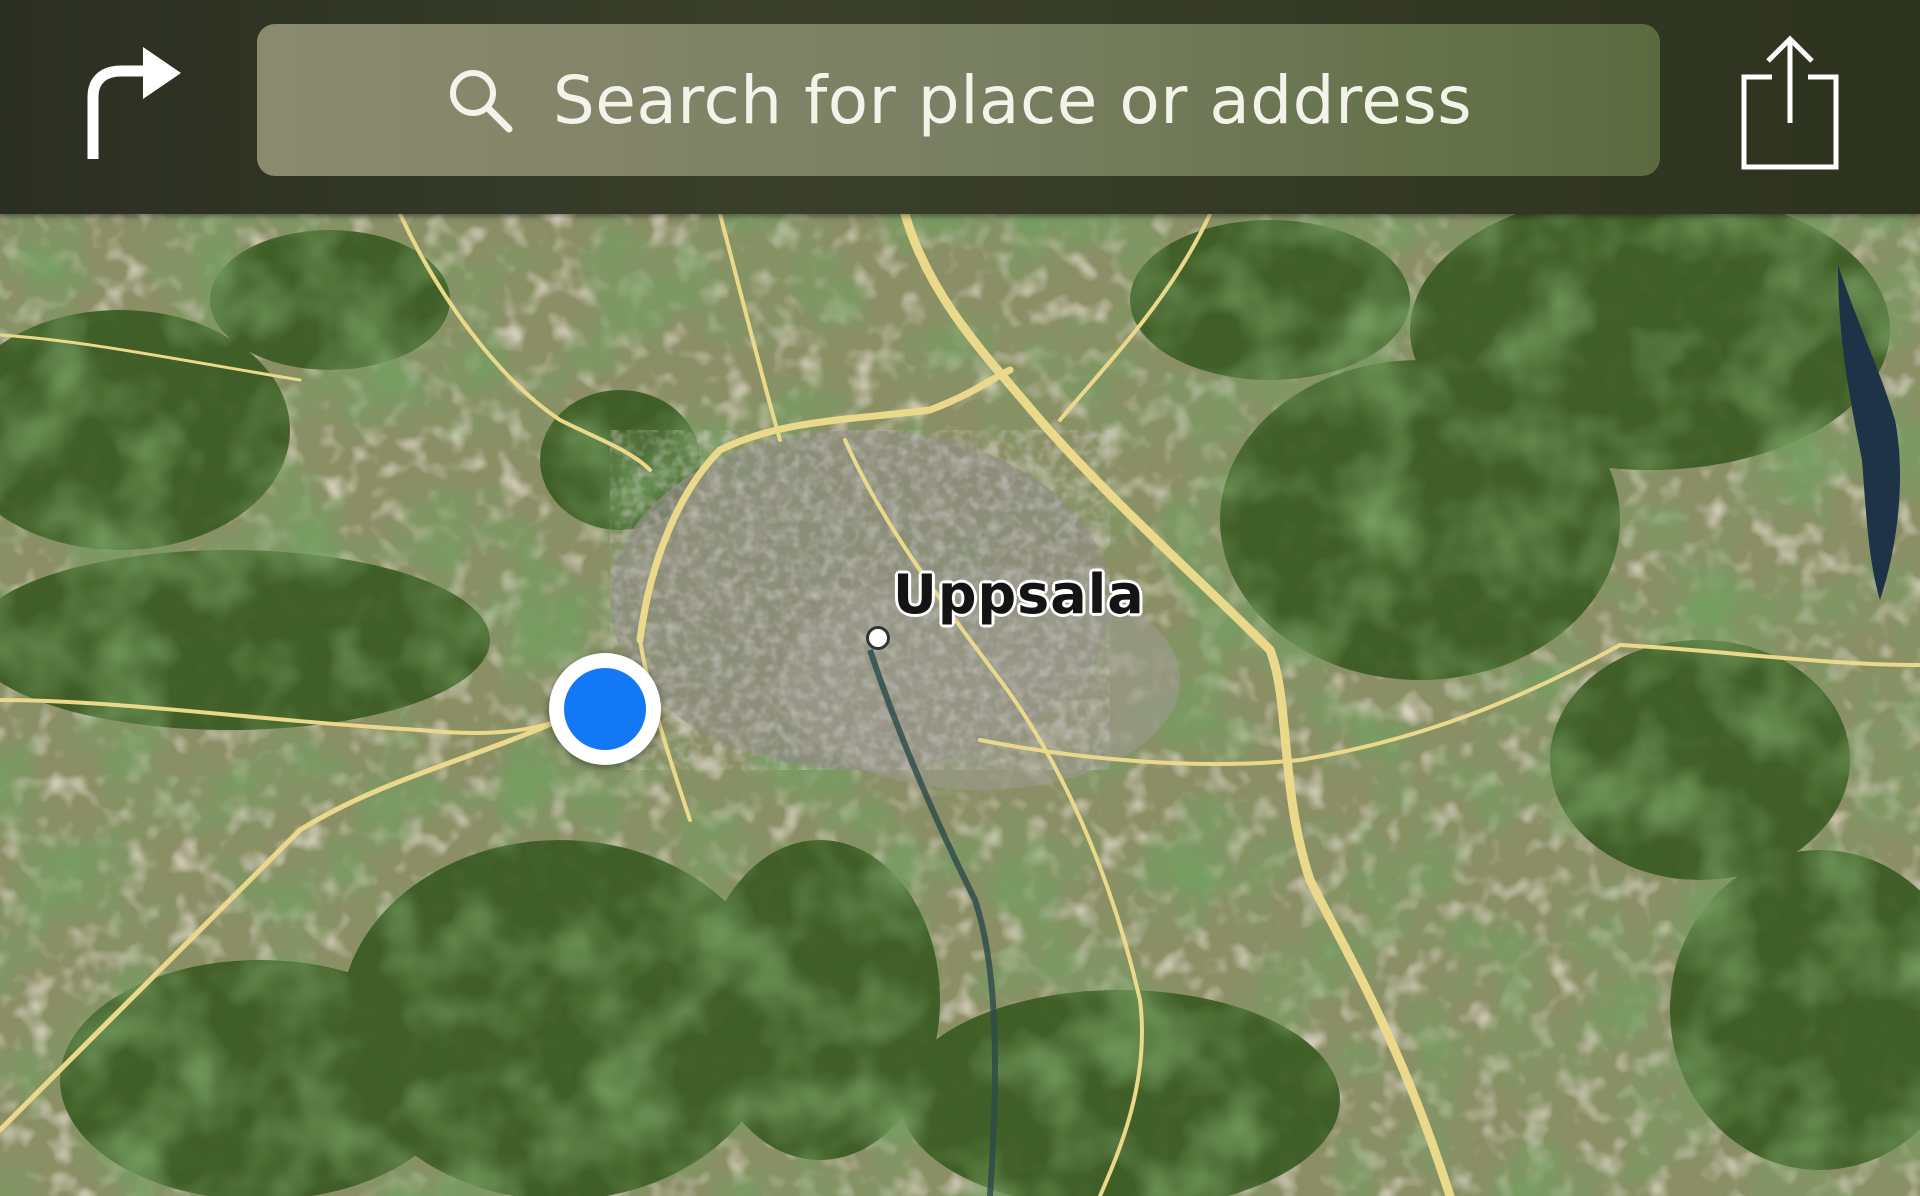 This screenshot has height=1196, width=1920. I want to click on user-location-marker, so click(605, 709).